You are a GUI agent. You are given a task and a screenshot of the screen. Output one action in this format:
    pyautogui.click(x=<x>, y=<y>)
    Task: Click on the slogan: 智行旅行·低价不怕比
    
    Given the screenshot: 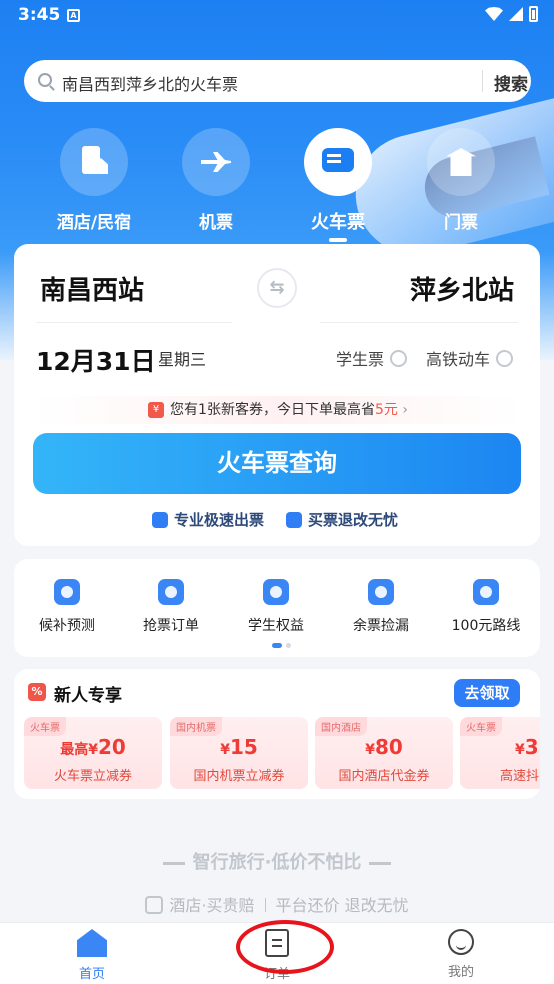 What is the action you would take?
    pyautogui.click(x=277, y=861)
    